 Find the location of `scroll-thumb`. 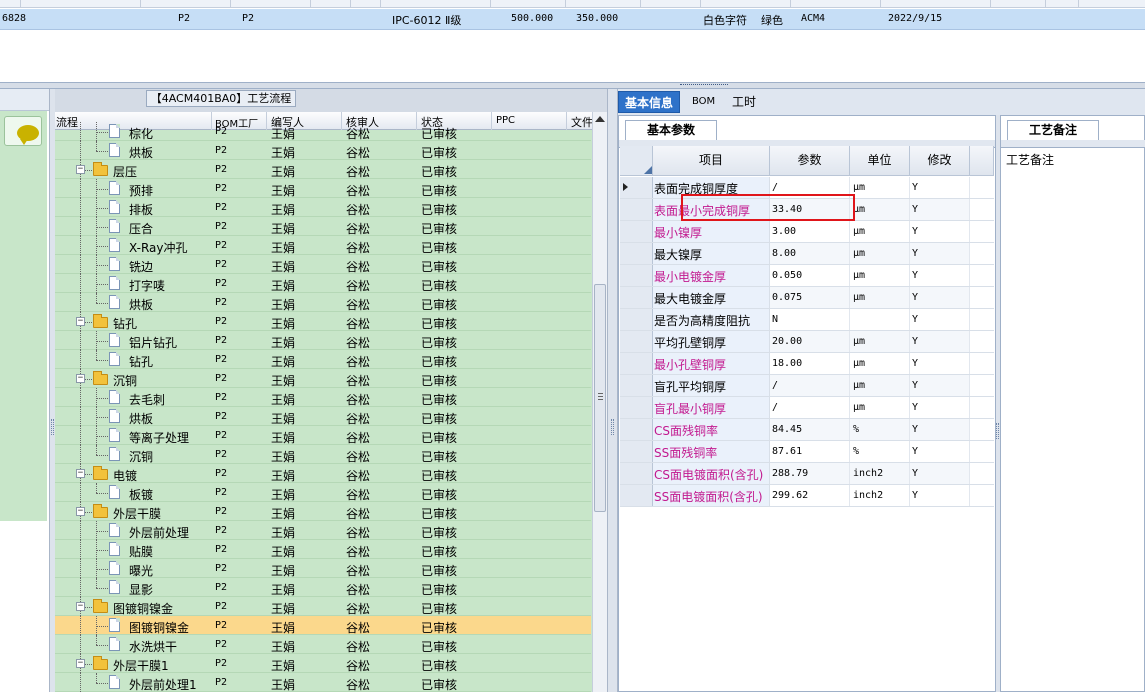

scroll-thumb is located at coordinates (600, 398).